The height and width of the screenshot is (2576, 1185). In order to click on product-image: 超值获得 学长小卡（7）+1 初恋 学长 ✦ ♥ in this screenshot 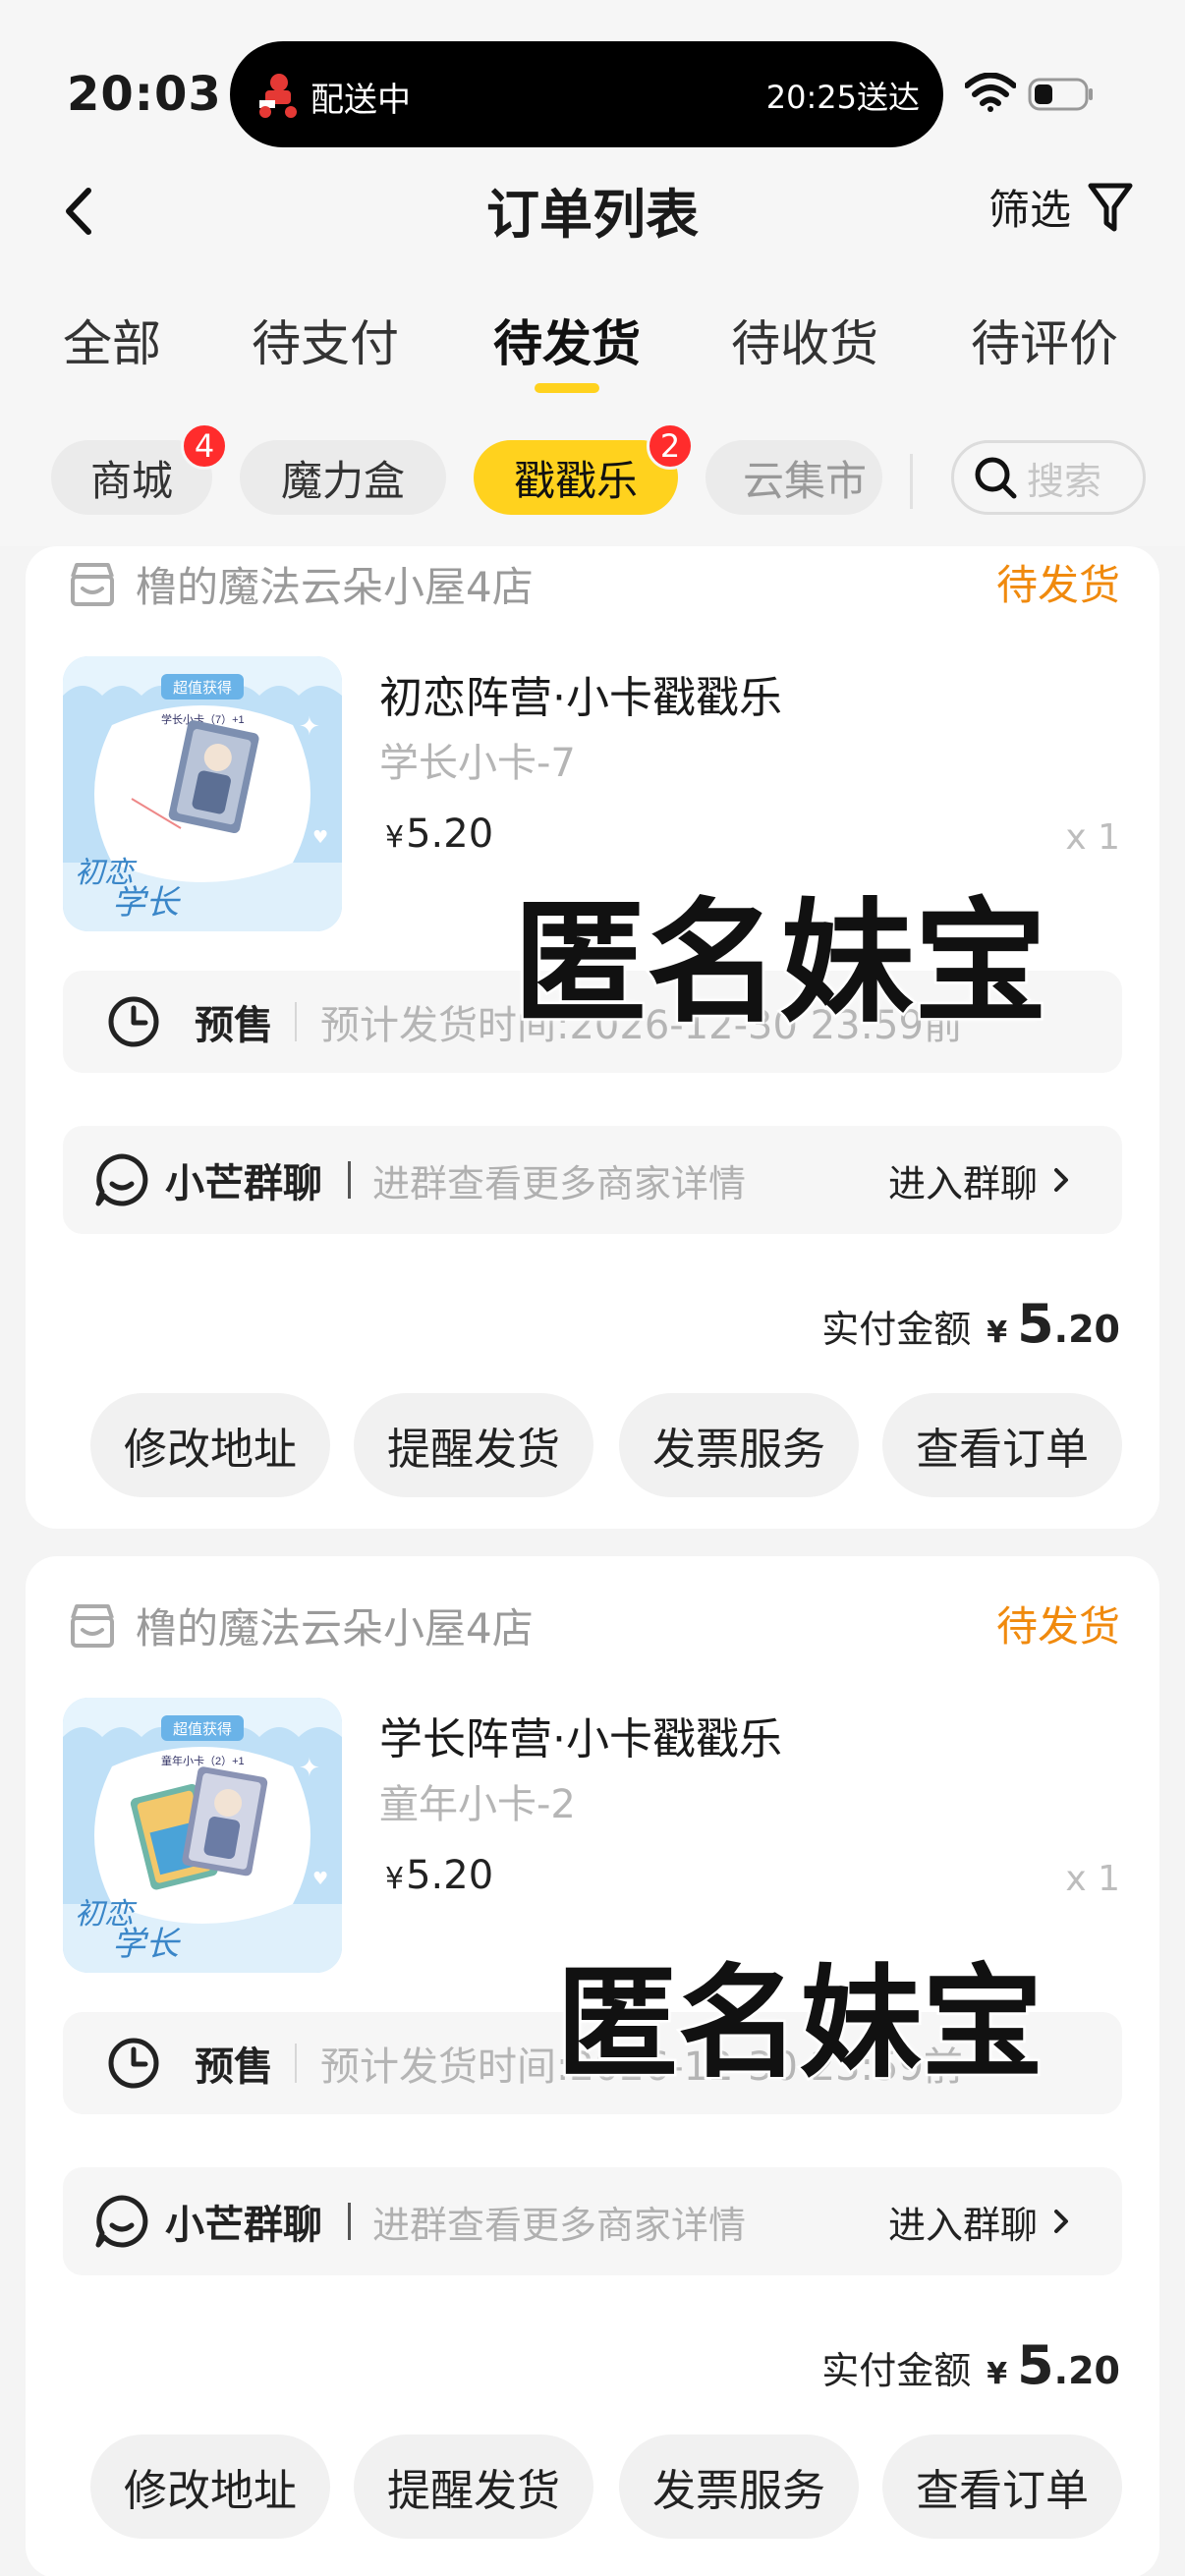, I will do `click(202, 793)`.